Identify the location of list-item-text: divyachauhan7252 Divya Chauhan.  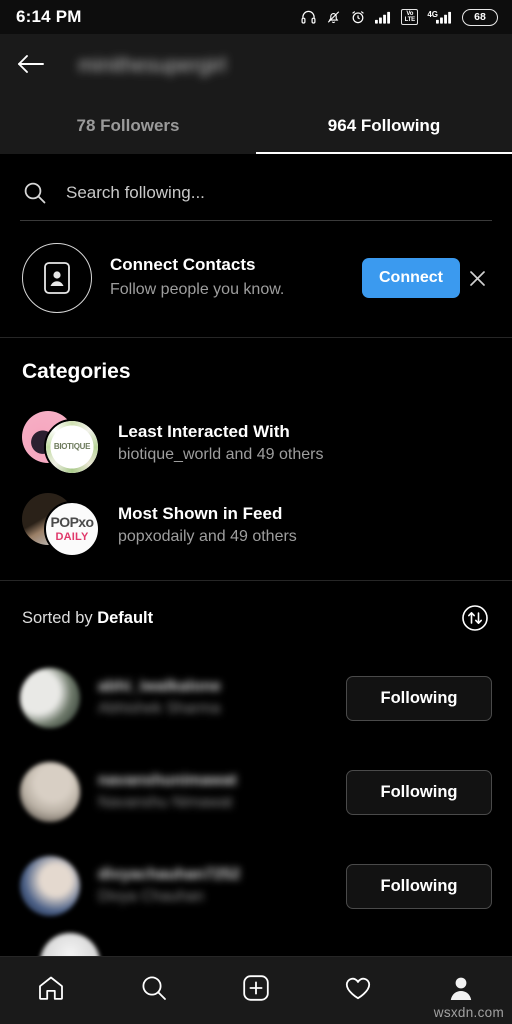
(222, 886).